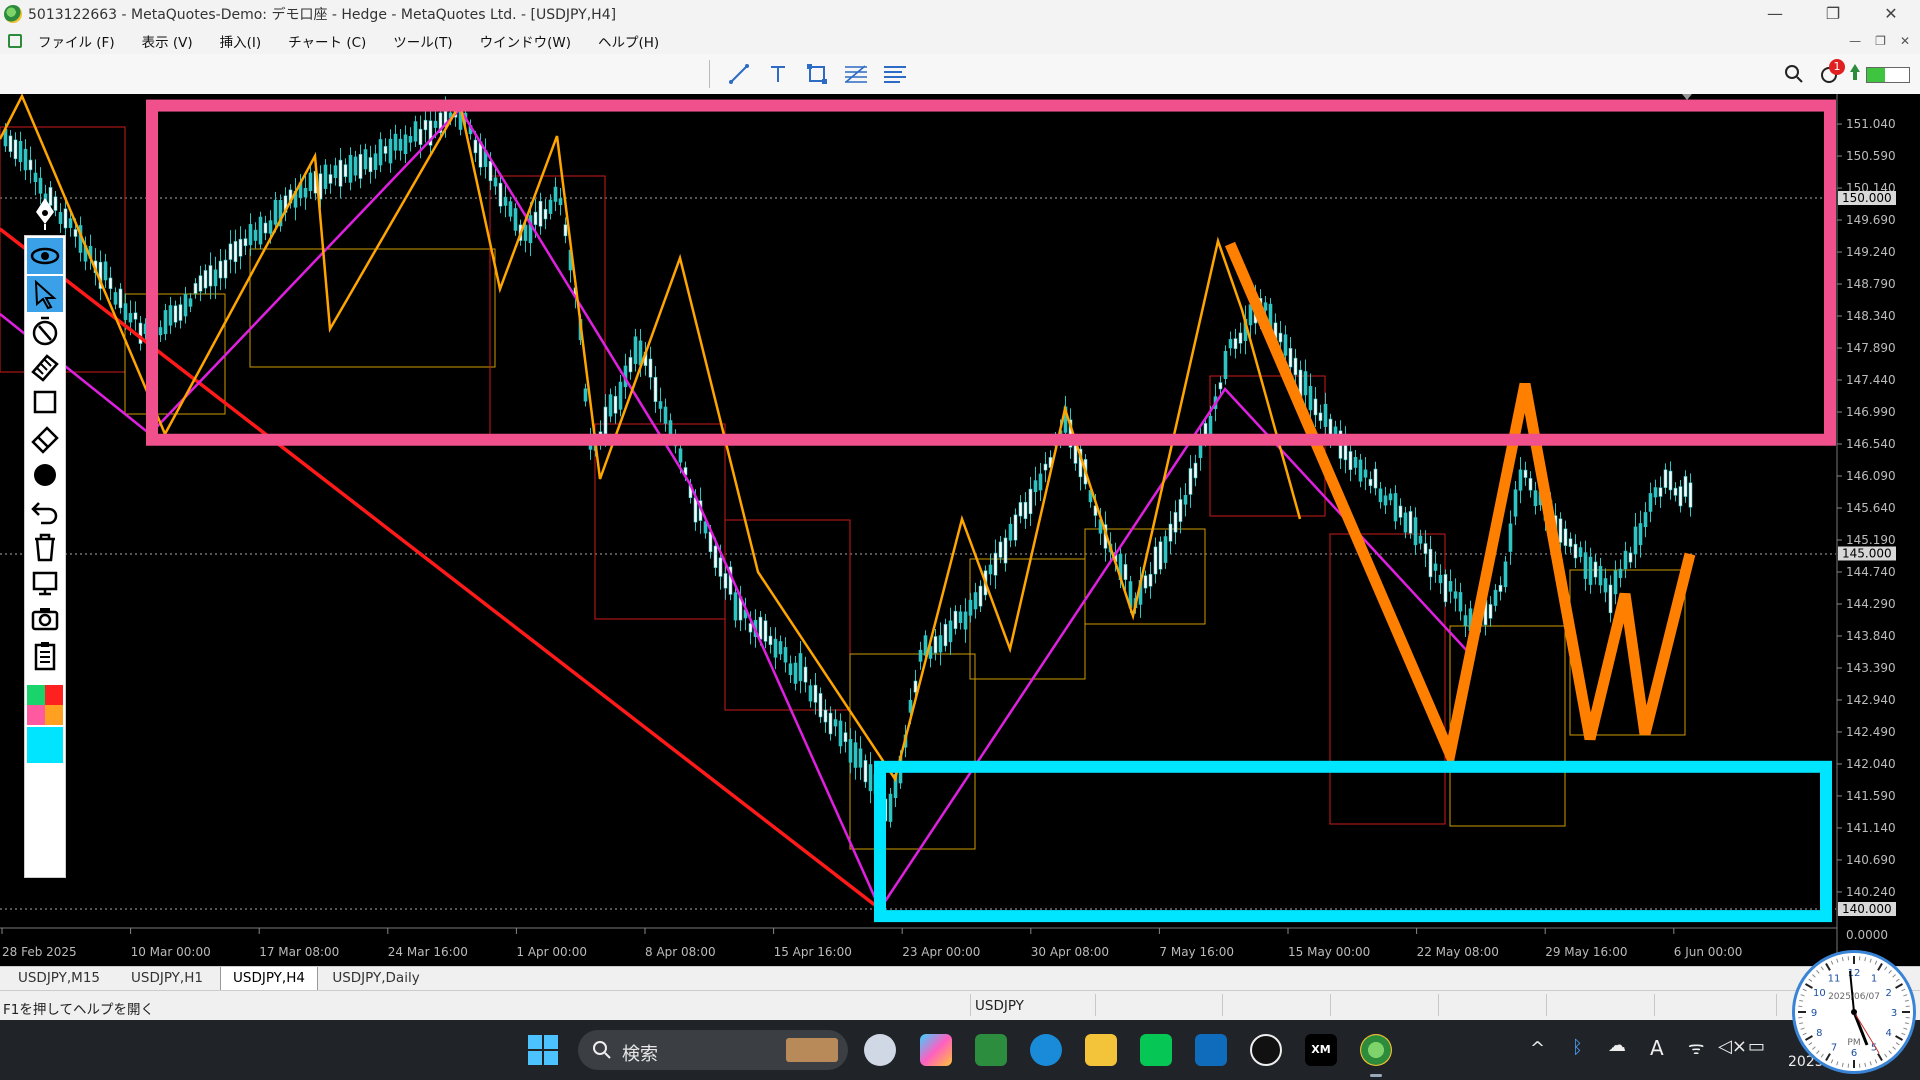  What do you see at coordinates (1617, 1045) in the screenshot?
I see `cloud-icon: ☁` at bounding box center [1617, 1045].